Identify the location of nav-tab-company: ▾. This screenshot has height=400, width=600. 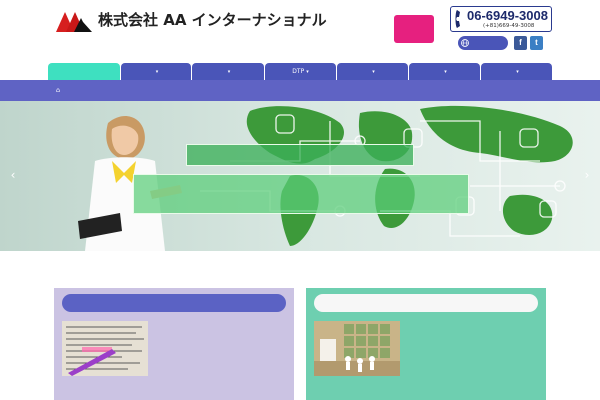
(444, 71).